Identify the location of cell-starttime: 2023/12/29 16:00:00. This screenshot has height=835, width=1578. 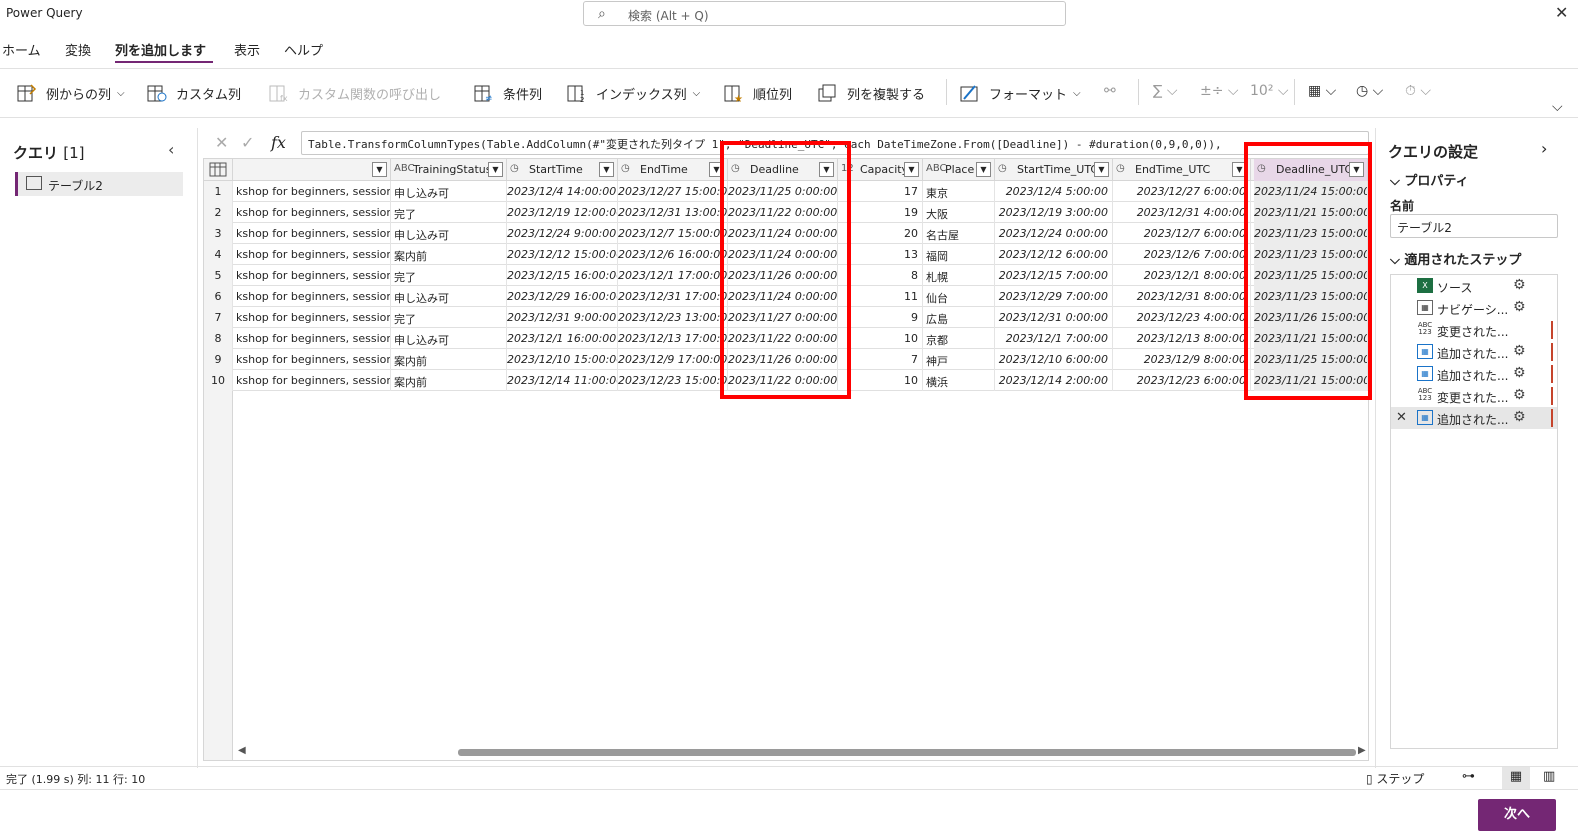
(562, 296).